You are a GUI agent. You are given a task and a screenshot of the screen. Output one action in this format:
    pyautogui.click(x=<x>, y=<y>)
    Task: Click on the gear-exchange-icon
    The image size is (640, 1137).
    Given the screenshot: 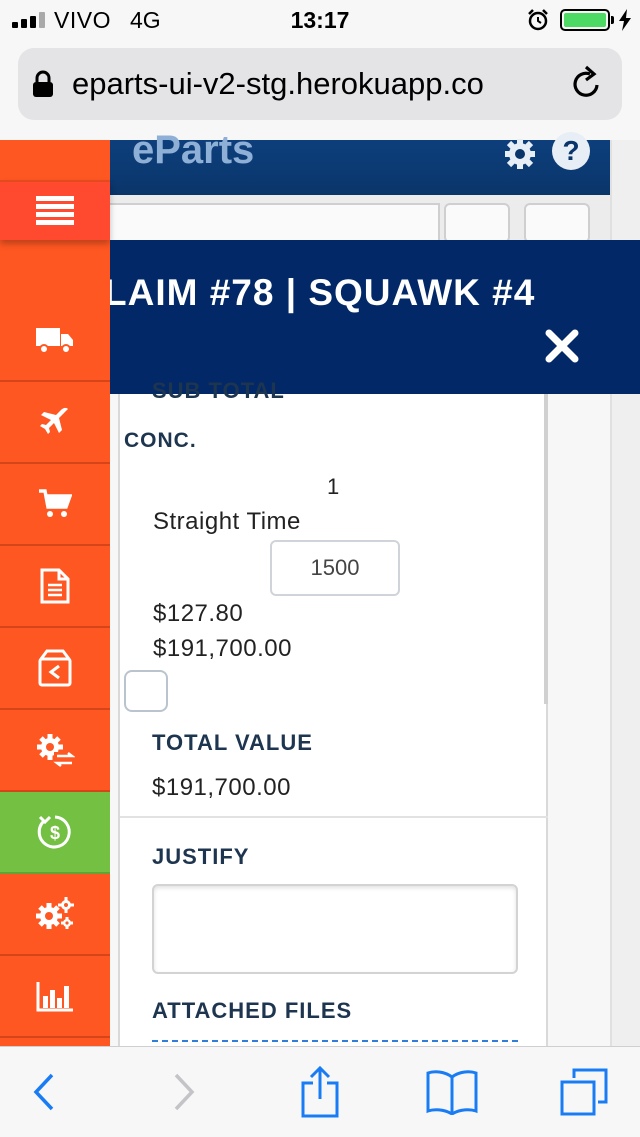 What is the action you would take?
    pyautogui.click(x=56, y=750)
    